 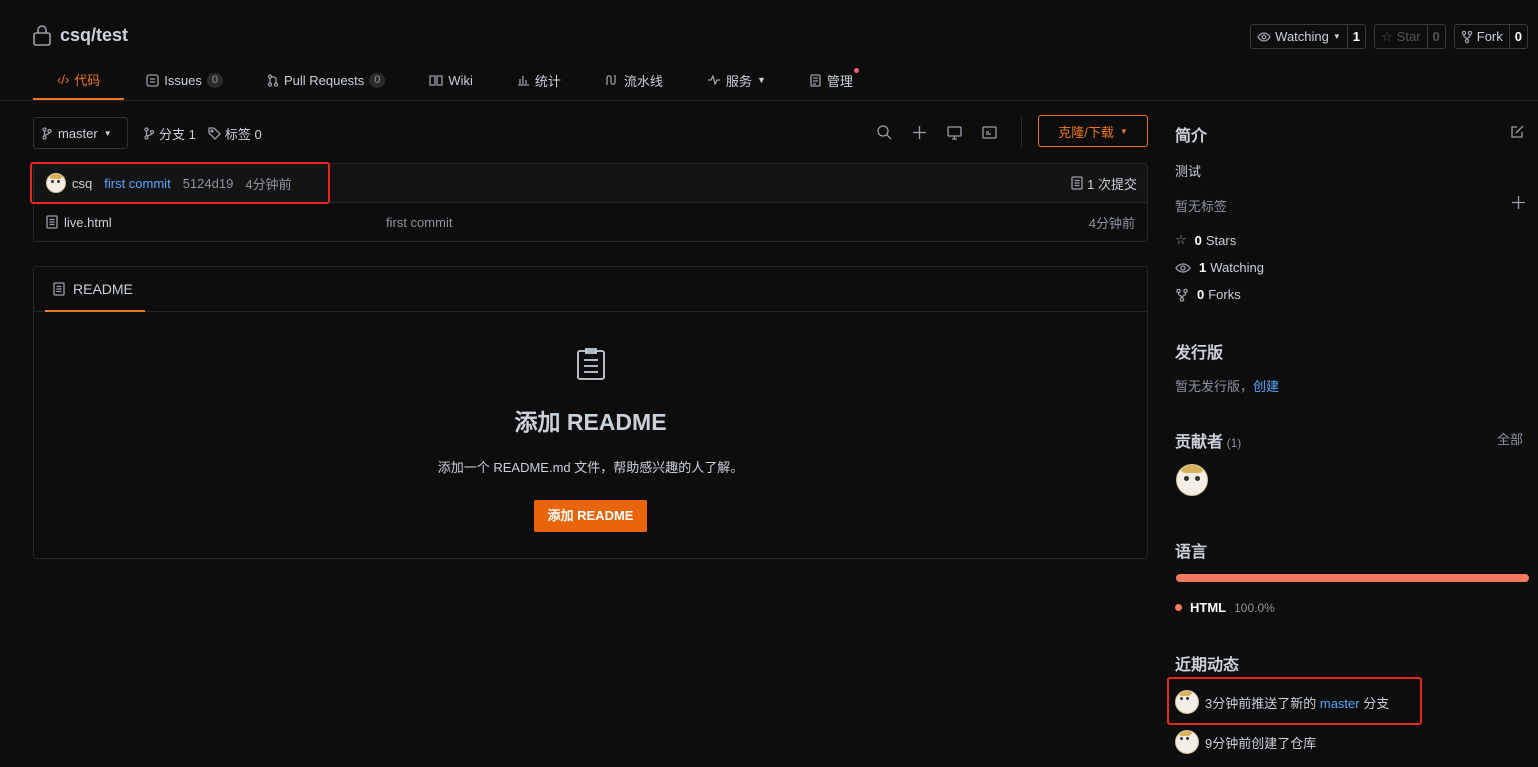 I want to click on watching-label: Watching, so click(x=1237, y=267).